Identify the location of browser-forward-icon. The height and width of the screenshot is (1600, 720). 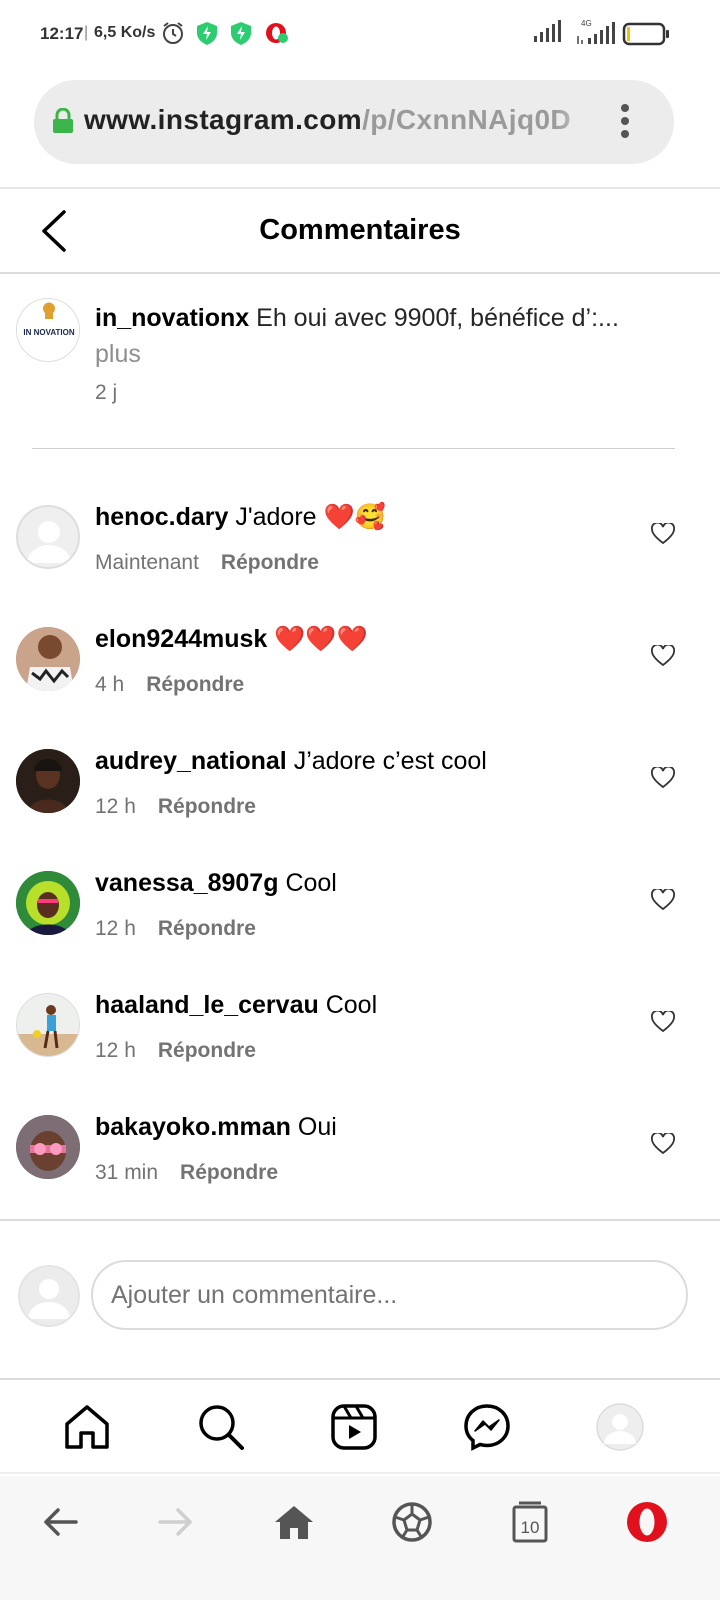
(176, 1522).